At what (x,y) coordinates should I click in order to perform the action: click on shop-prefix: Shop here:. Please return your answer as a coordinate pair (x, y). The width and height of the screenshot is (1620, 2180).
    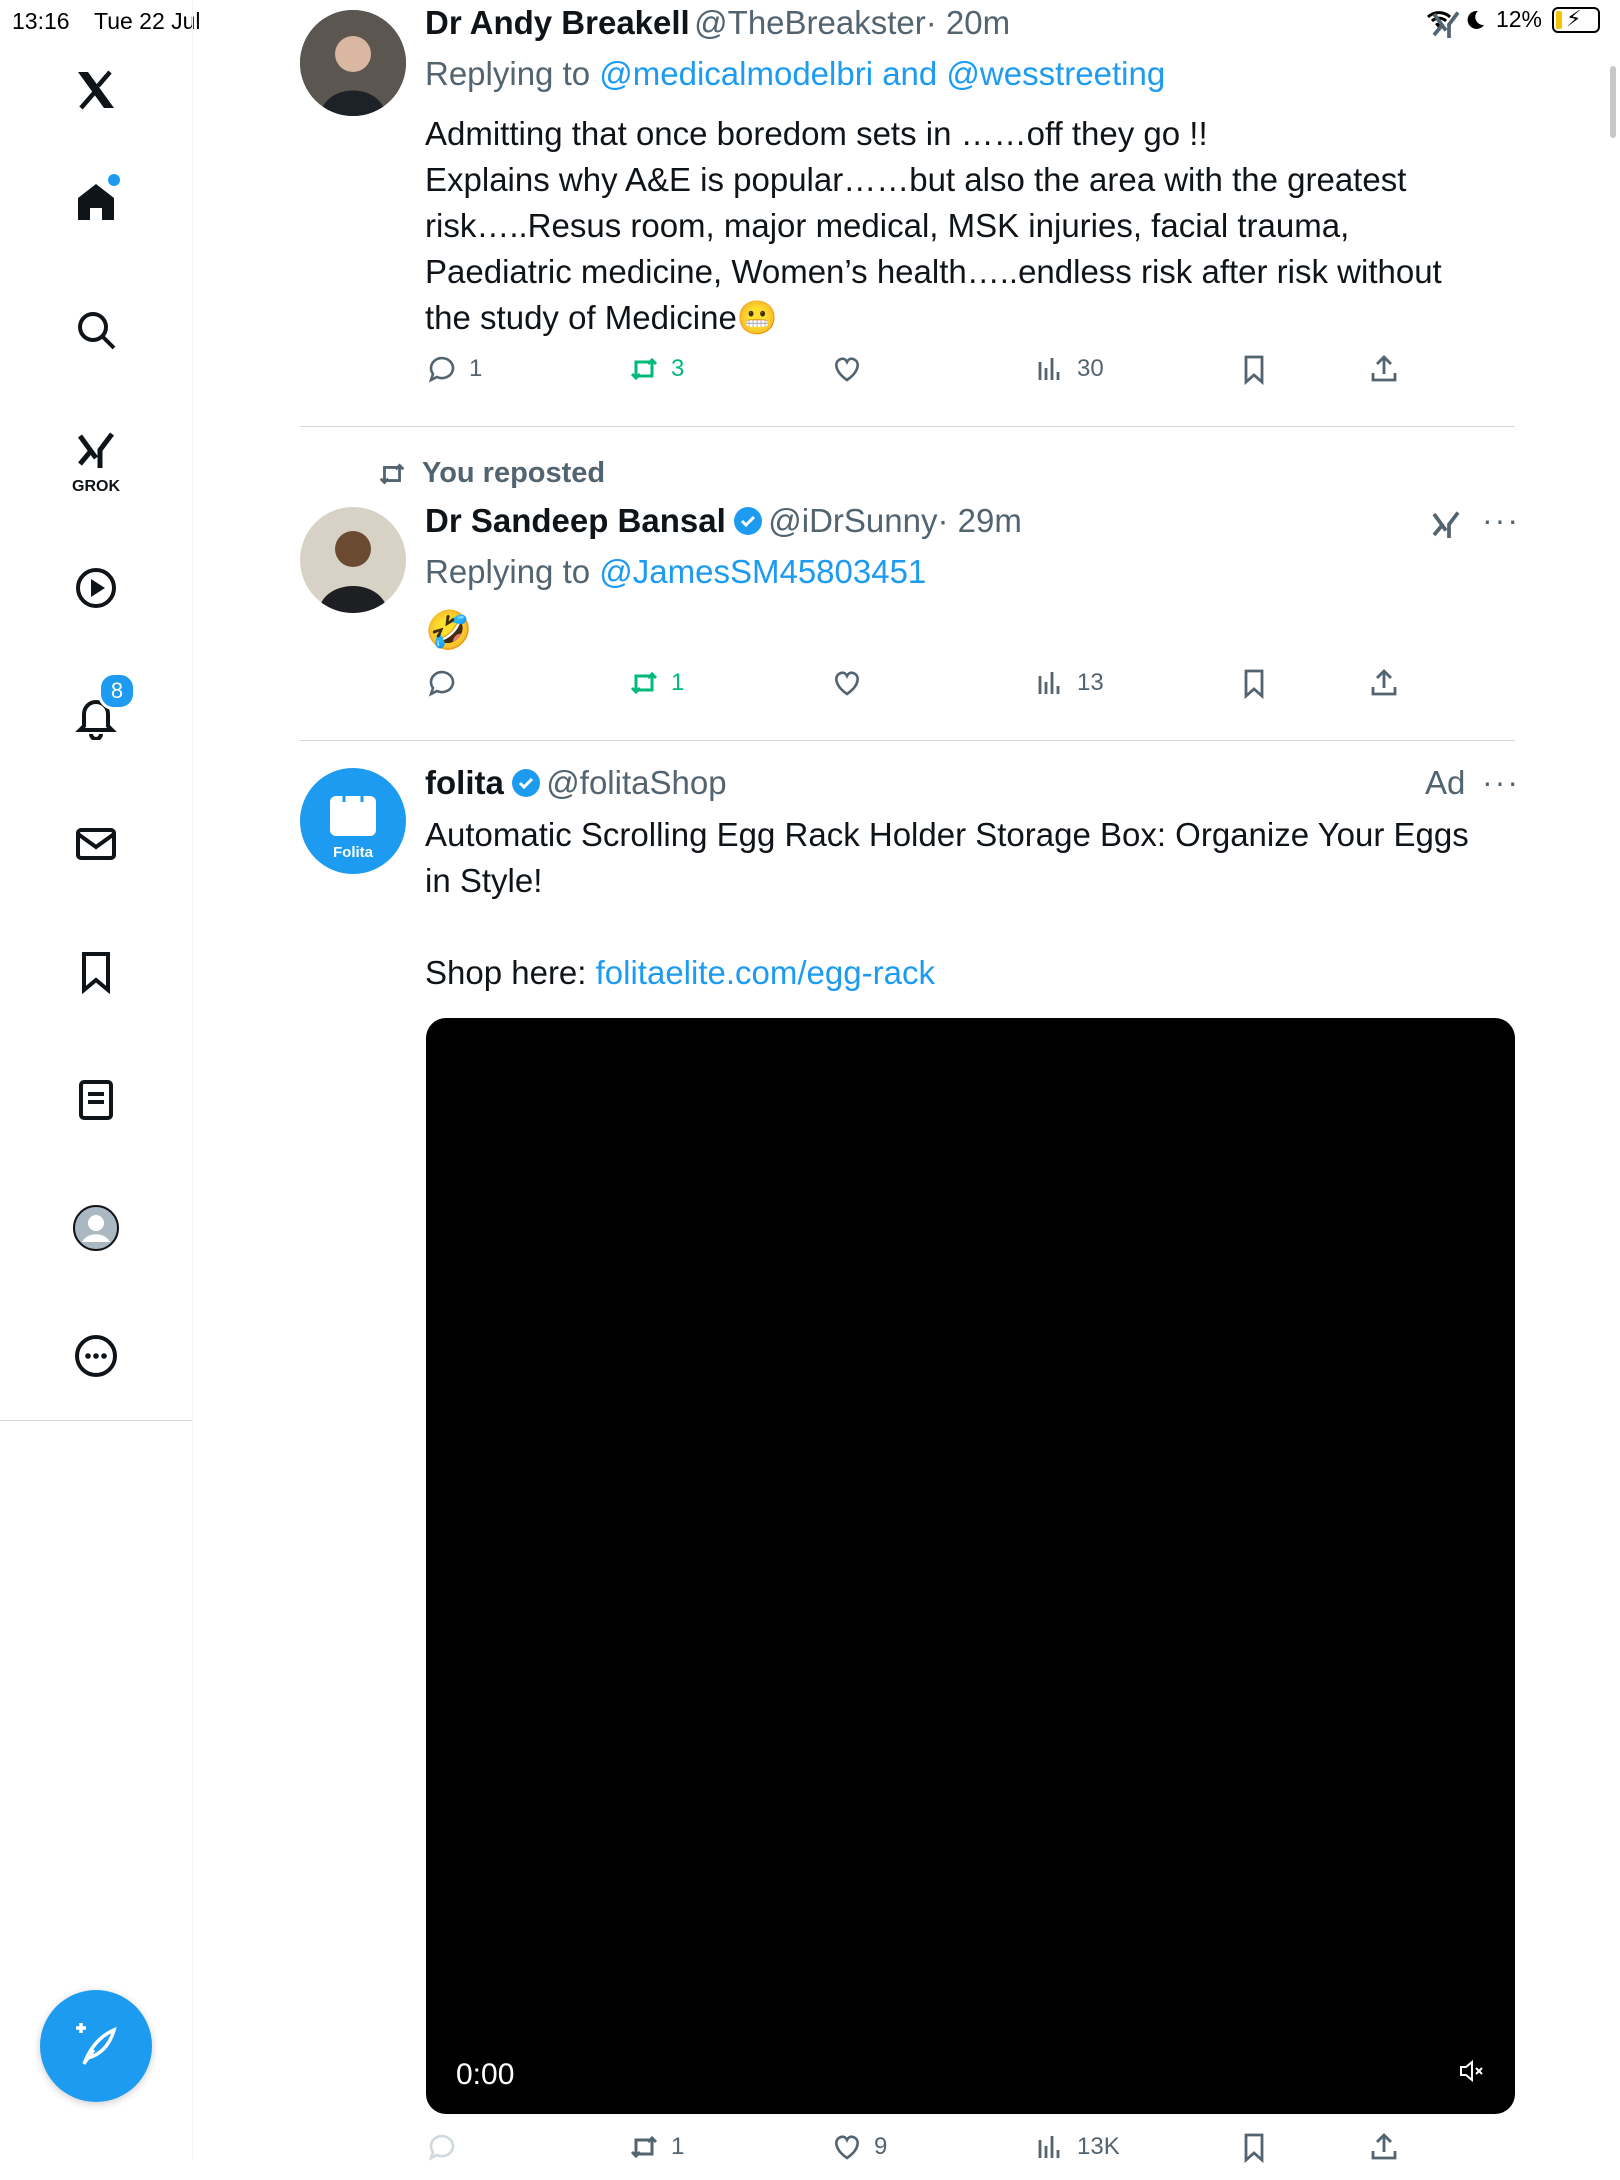
    Looking at the image, I should click on (510, 972).